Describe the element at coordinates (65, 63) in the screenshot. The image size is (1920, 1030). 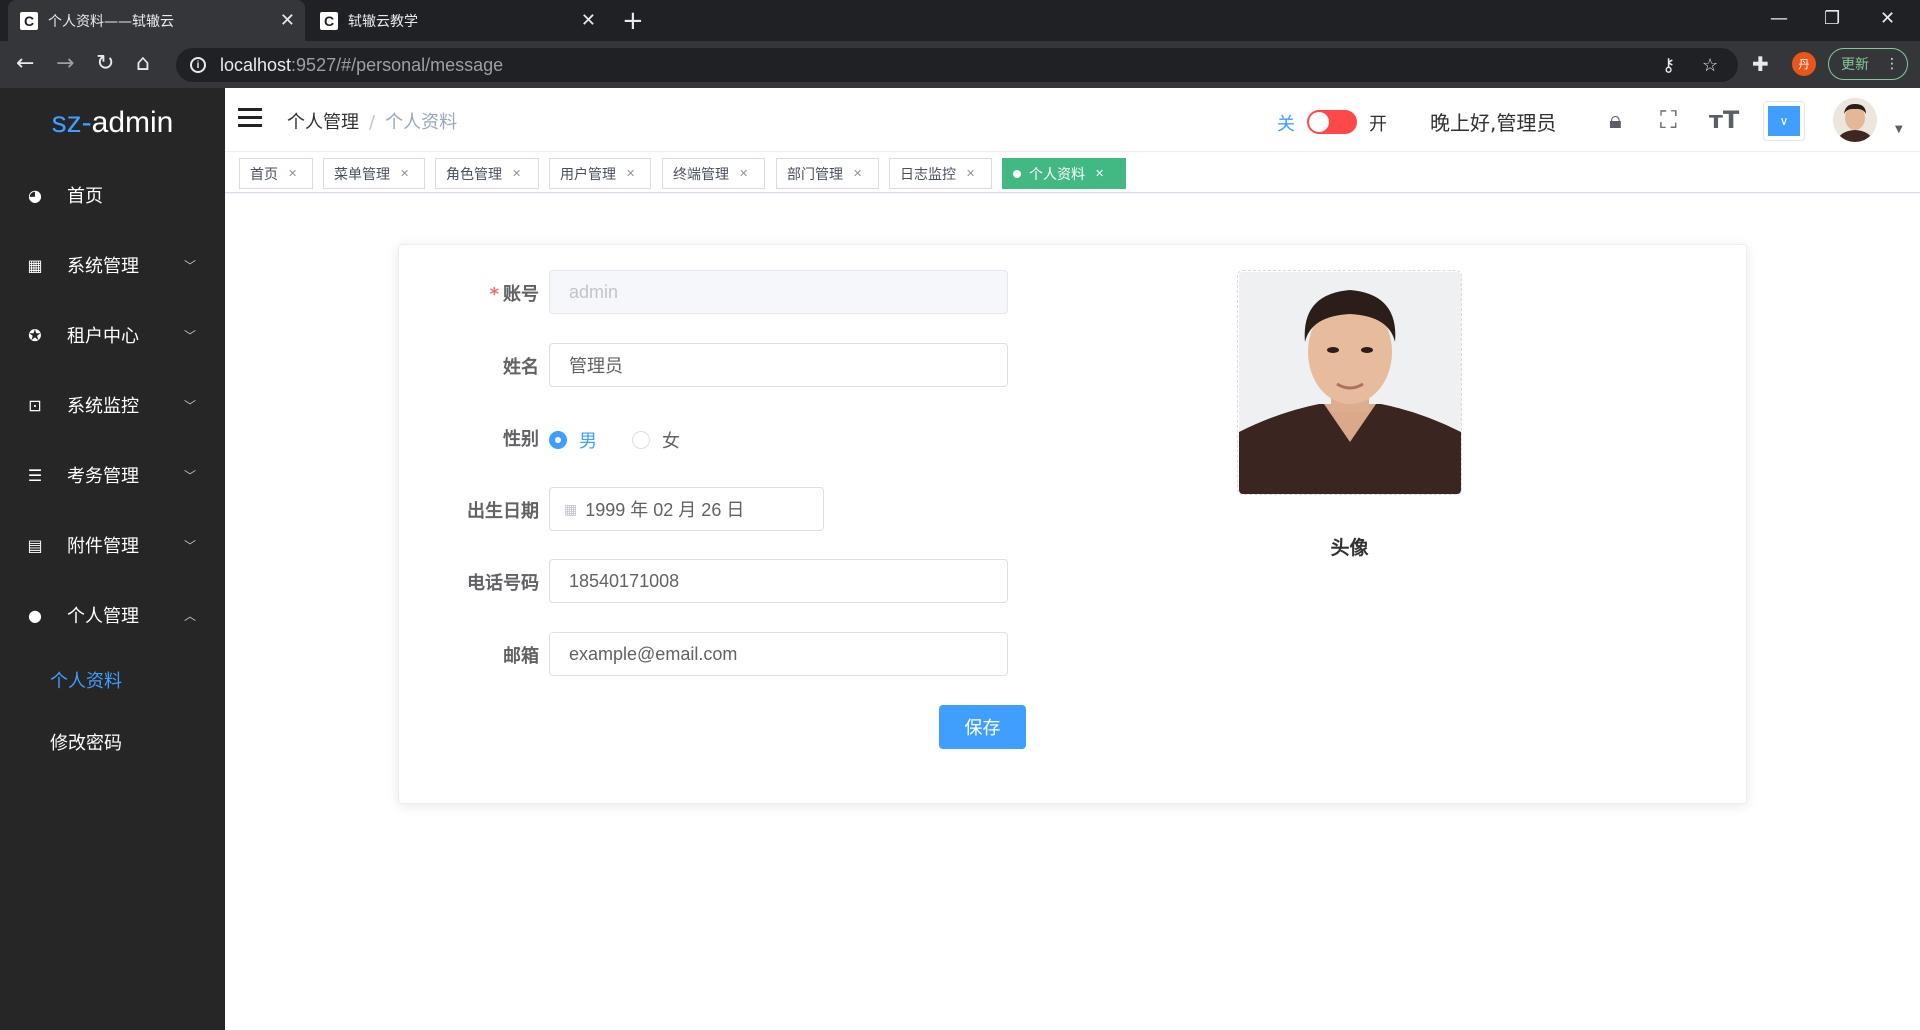
I see `forward-icon: →` at that location.